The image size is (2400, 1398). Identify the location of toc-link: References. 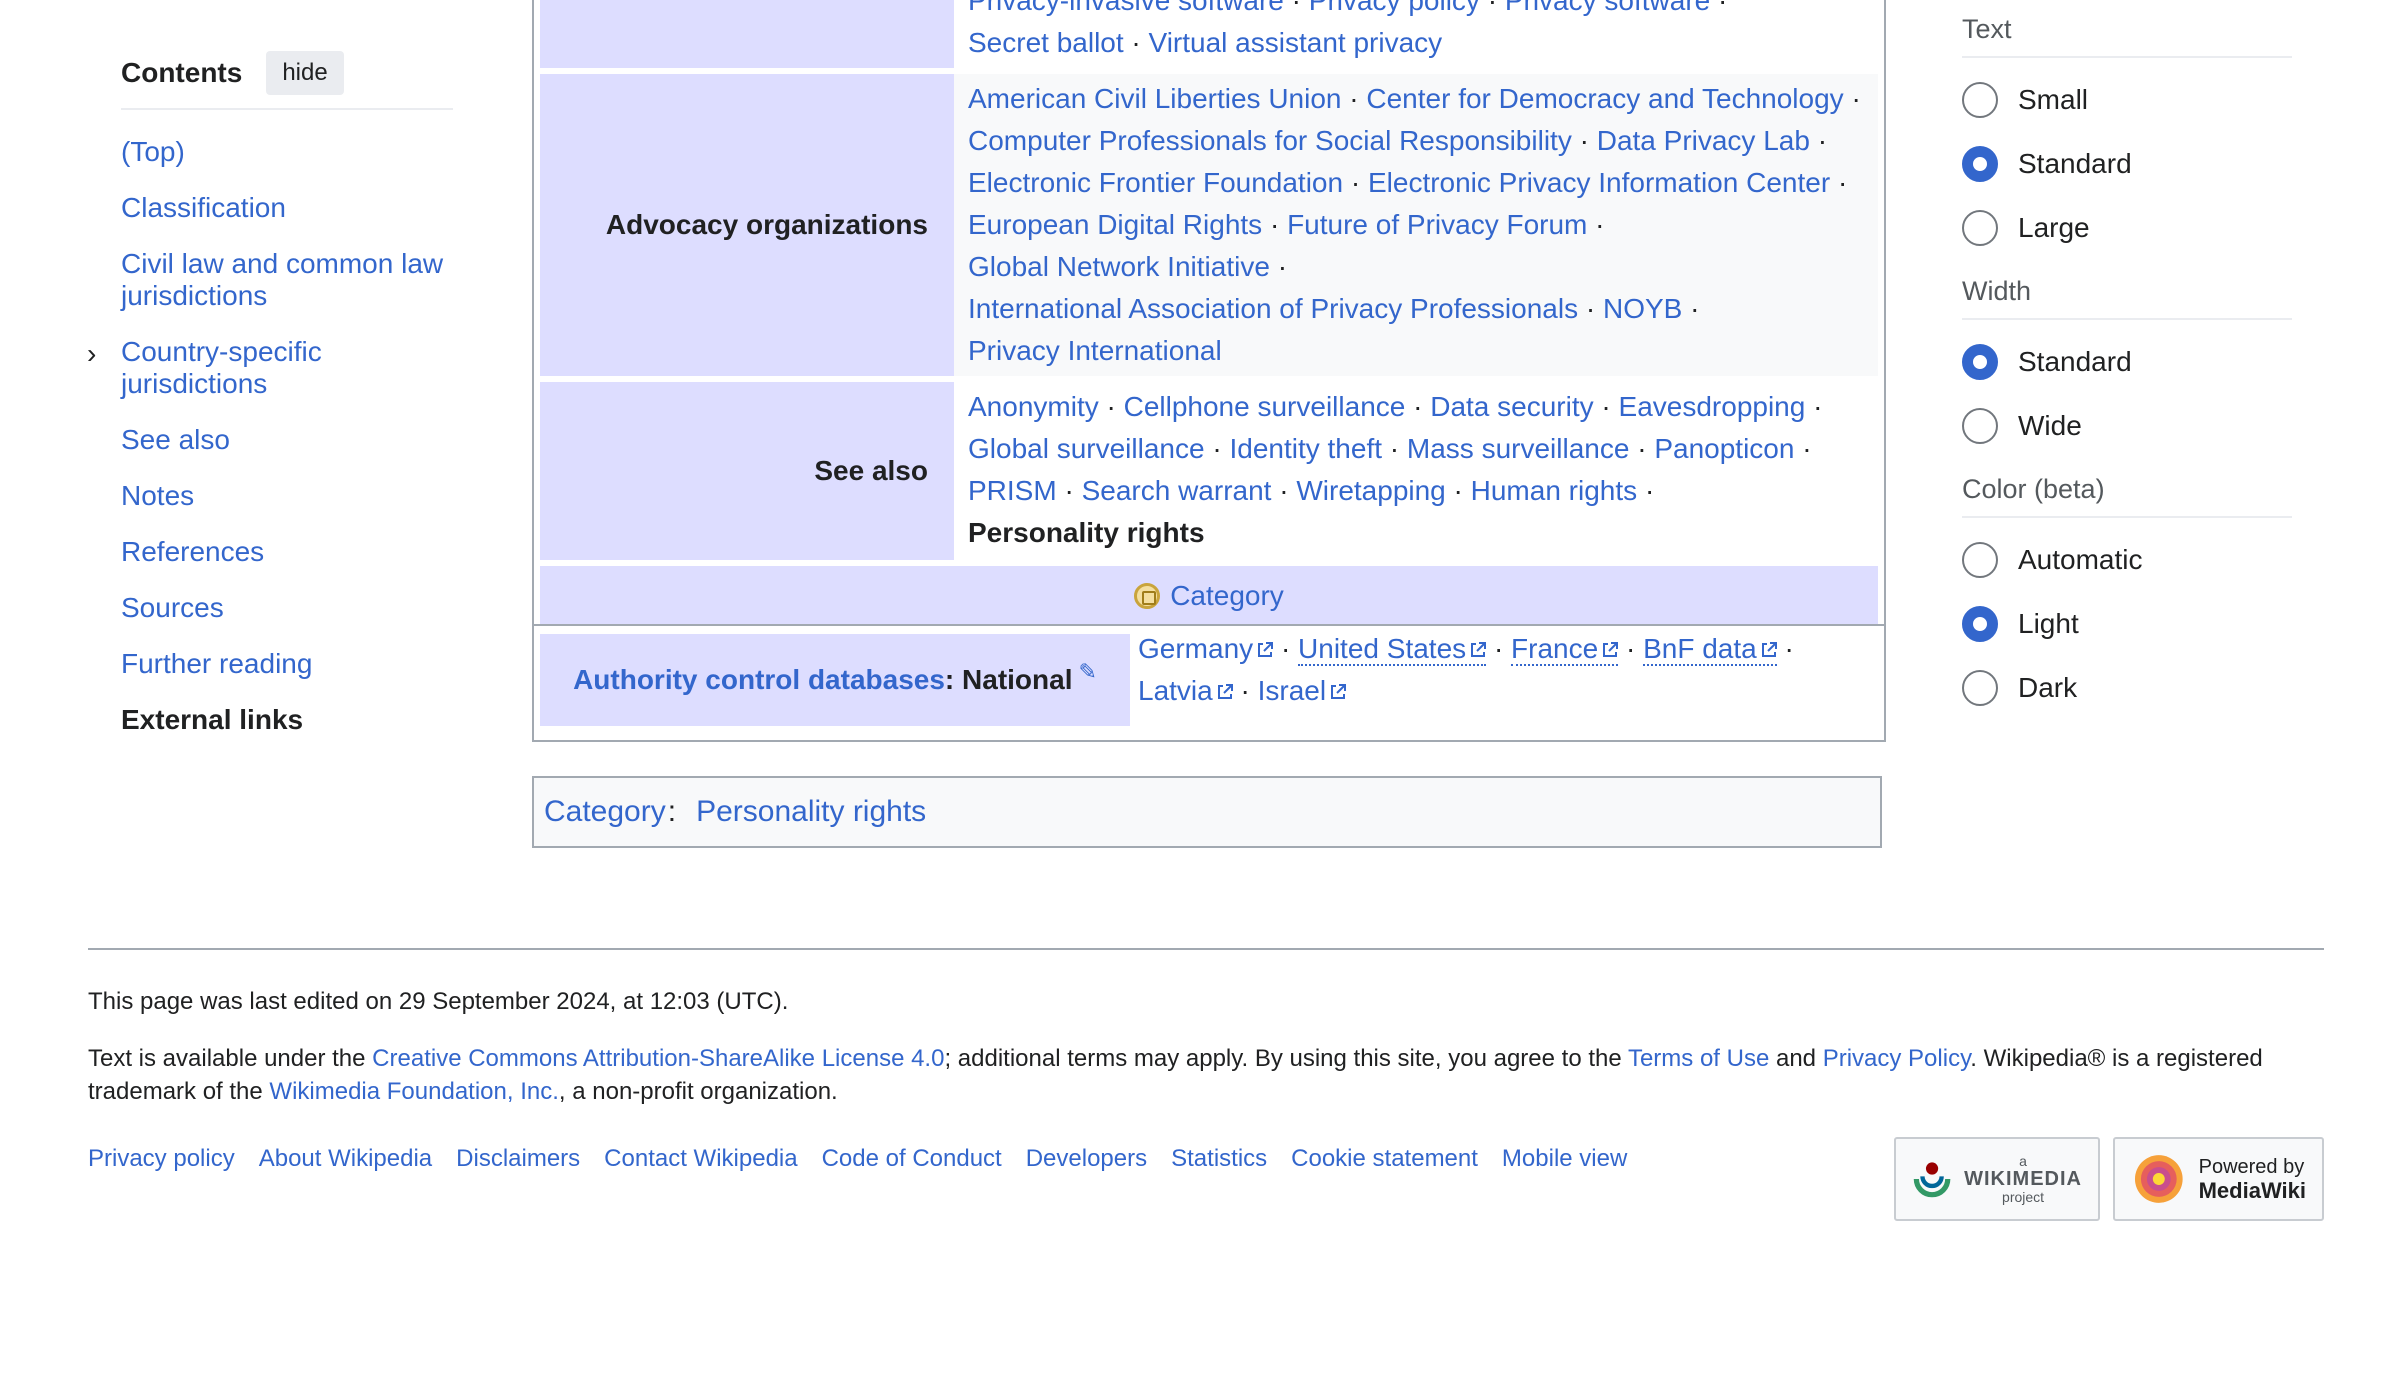
(192, 551).